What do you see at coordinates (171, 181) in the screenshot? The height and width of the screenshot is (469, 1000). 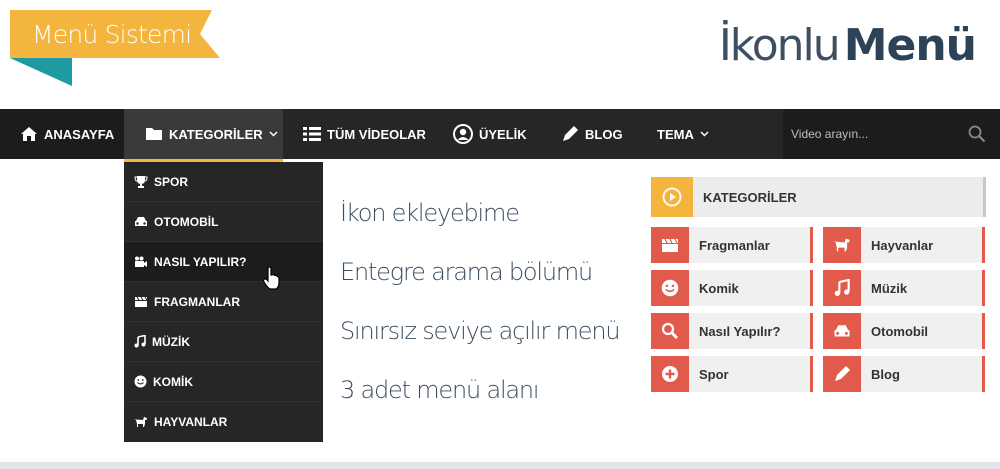 I see `dropdown-item-label: SPOR` at bounding box center [171, 181].